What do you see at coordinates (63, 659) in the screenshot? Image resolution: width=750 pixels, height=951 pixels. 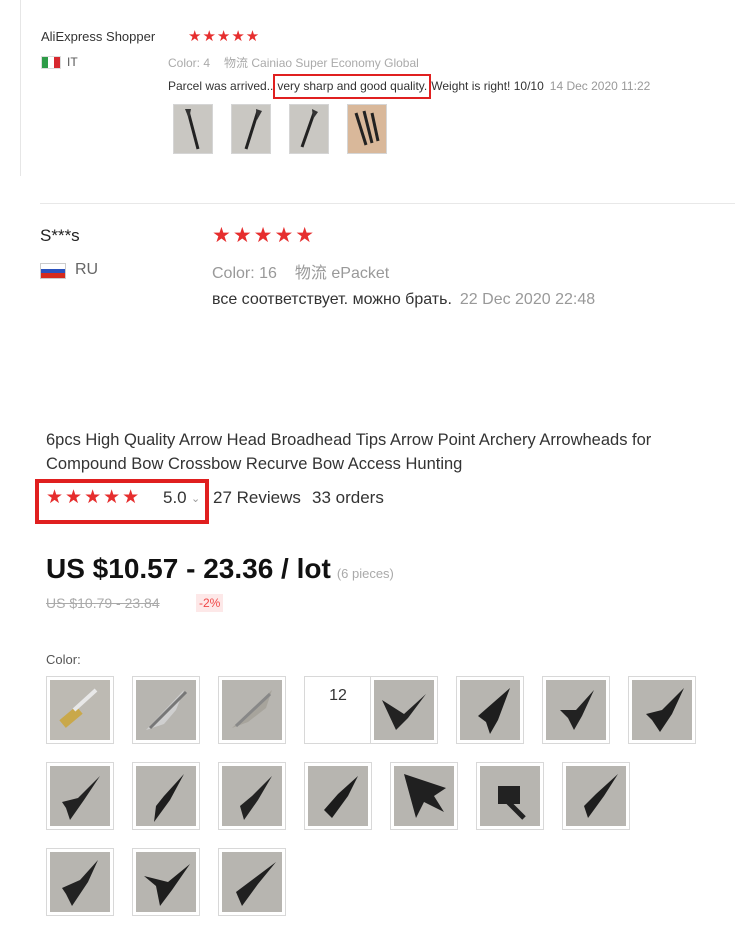 I see `color-option-label: Color:` at bounding box center [63, 659].